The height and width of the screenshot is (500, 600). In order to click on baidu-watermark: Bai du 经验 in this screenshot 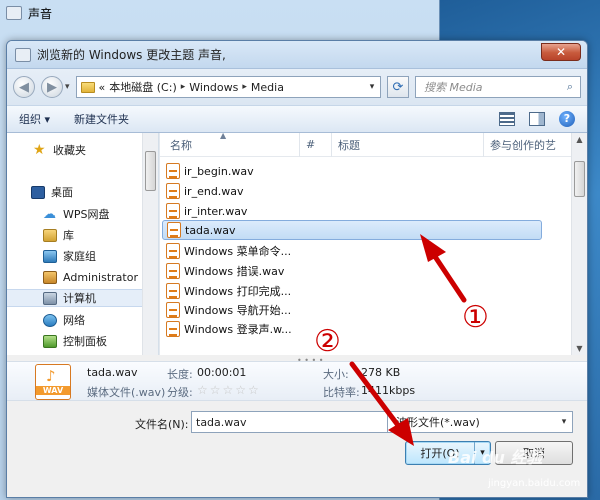, I will do `click(495, 457)`.